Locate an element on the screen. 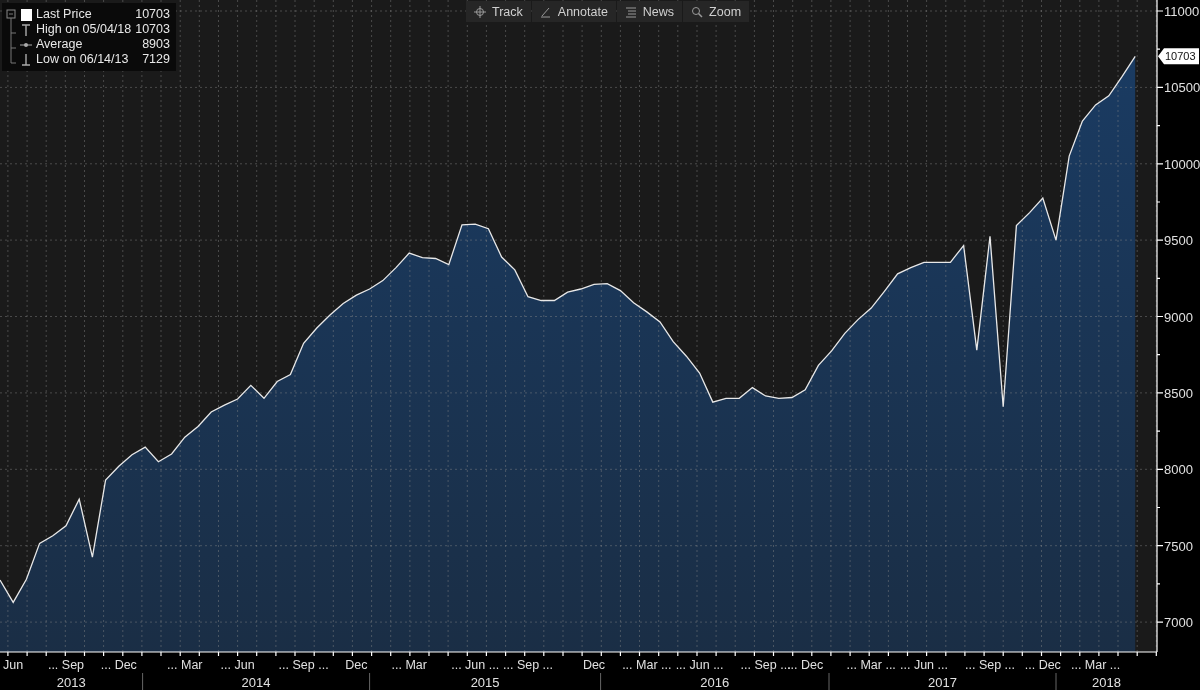 This screenshot has height=690, width=1200. search-icon is located at coordinates (697, 11).